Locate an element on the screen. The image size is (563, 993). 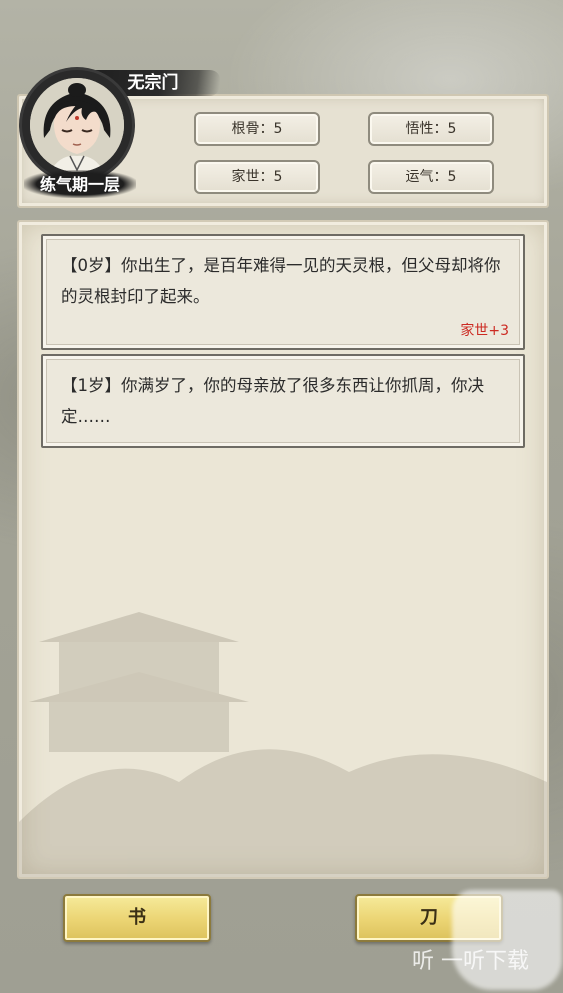
avatar-frame is located at coordinates (77, 125).